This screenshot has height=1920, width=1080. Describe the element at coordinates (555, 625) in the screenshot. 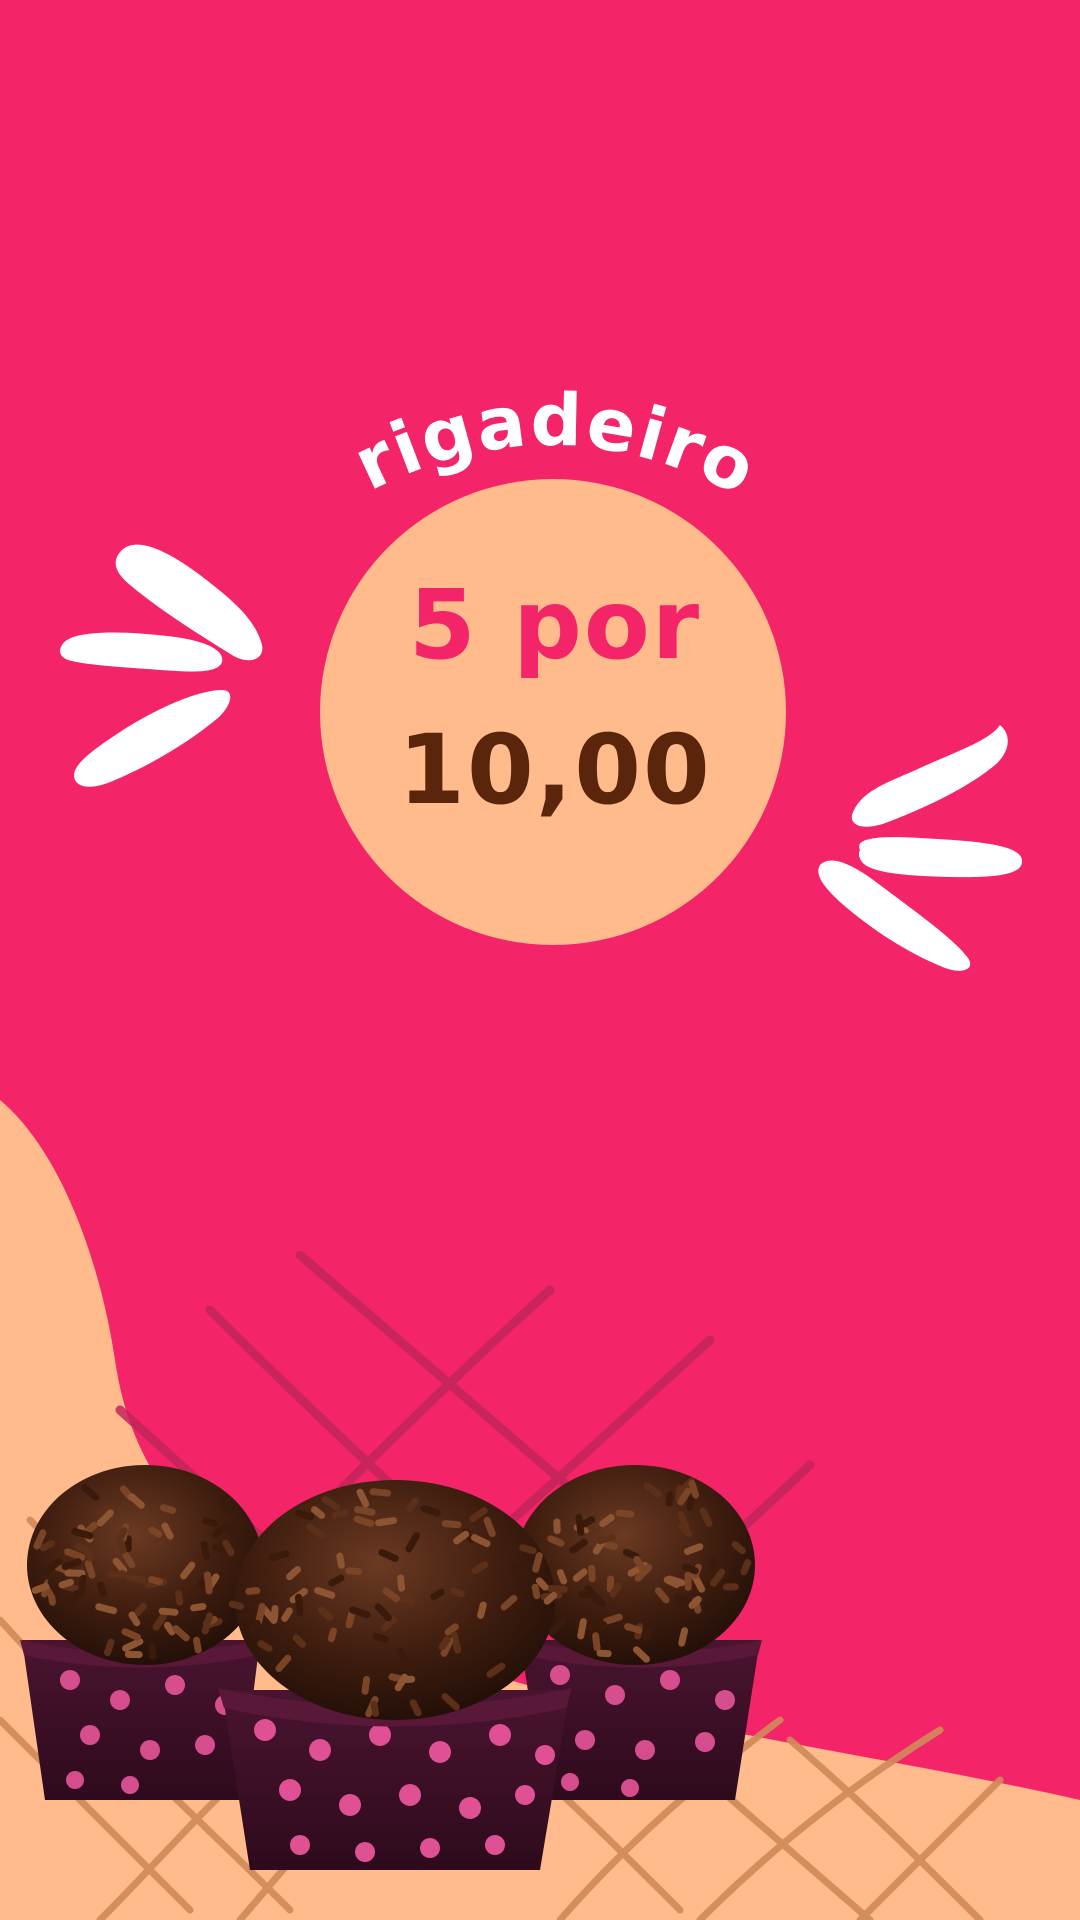

I see `offer-quantity-text: 5 por` at that location.